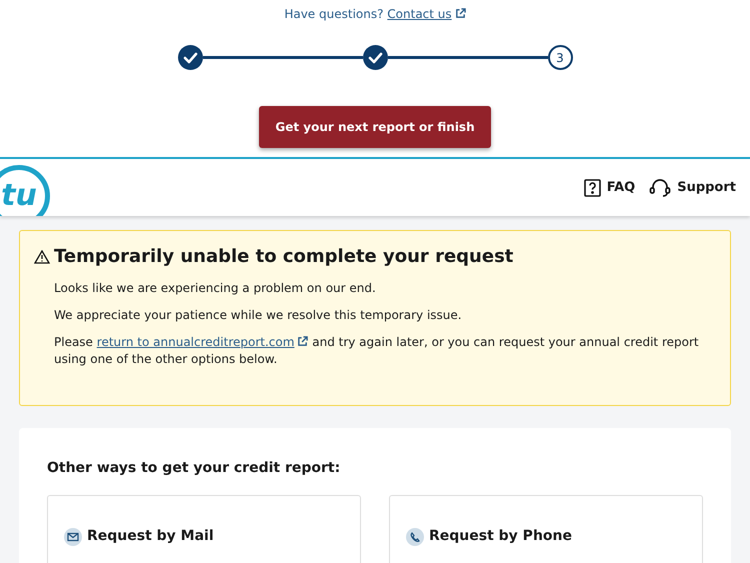 The height and width of the screenshot is (563, 750). Describe the element at coordinates (426, 14) in the screenshot. I see `contact-link: Contact us` at that location.